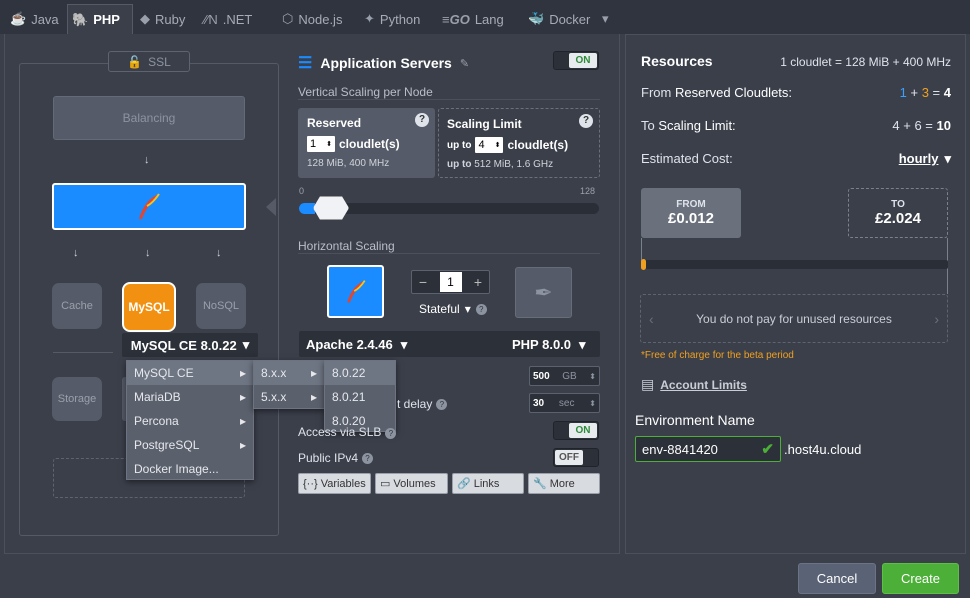 The image size is (970, 598). Describe the element at coordinates (794, 318) in the screenshot. I see `unused-resources-note: ‹ You do not pay for unused resources ›` at that location.